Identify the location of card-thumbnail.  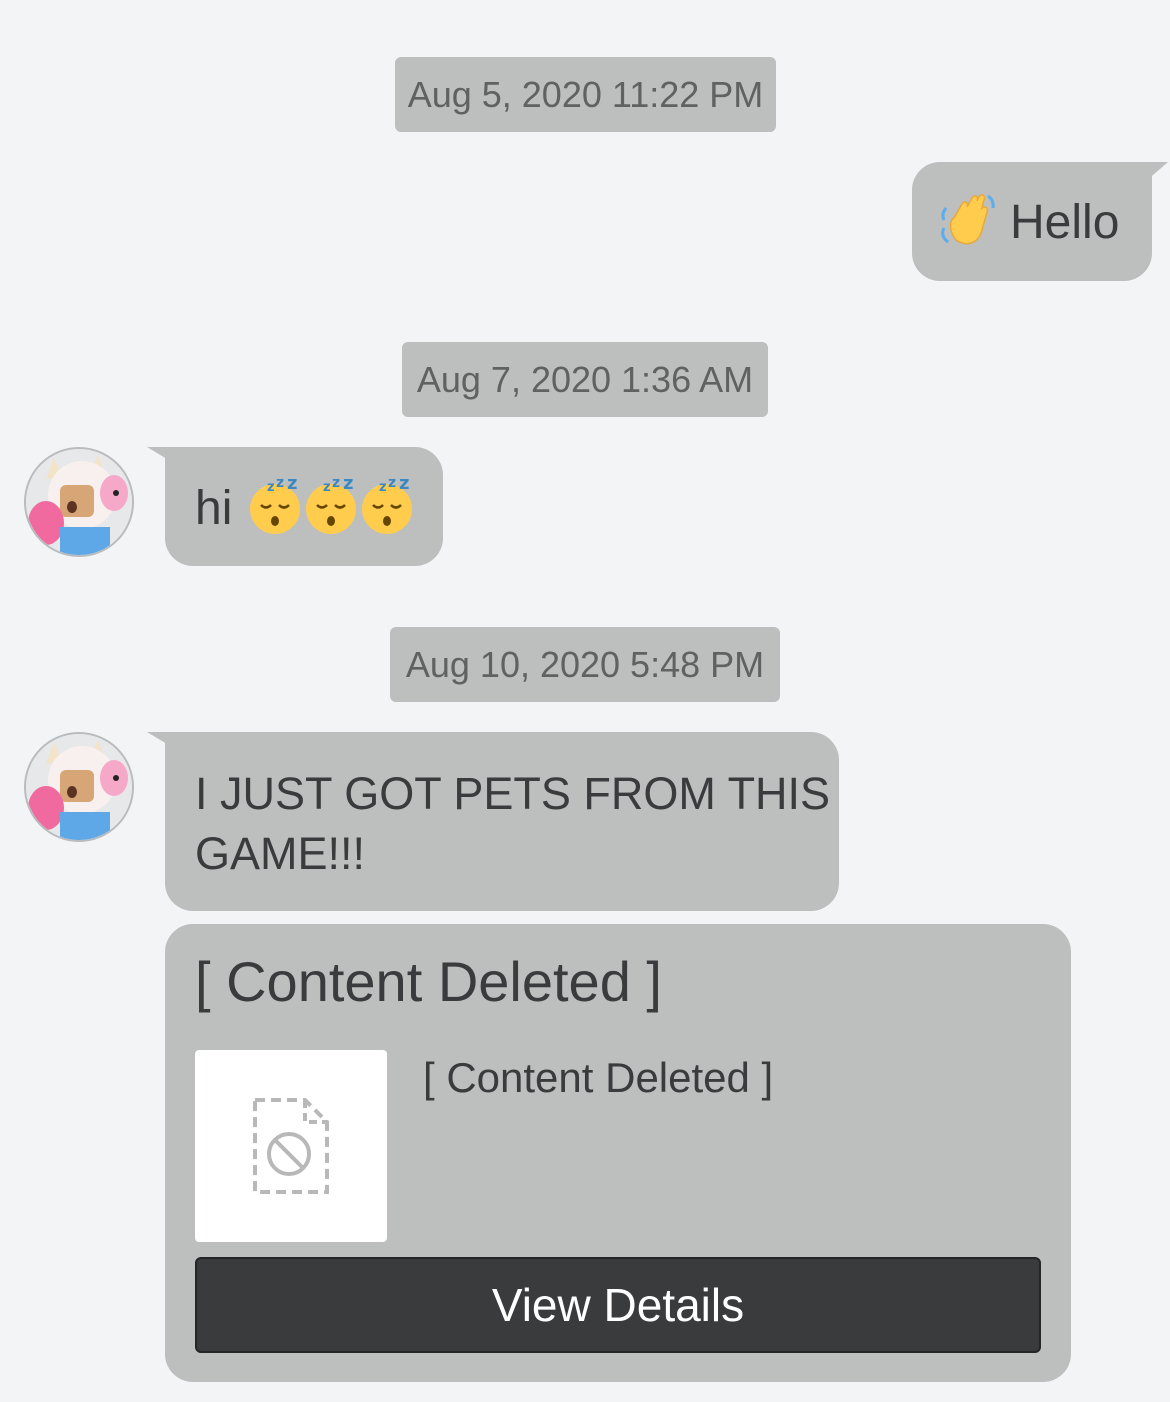
(291, 1146).